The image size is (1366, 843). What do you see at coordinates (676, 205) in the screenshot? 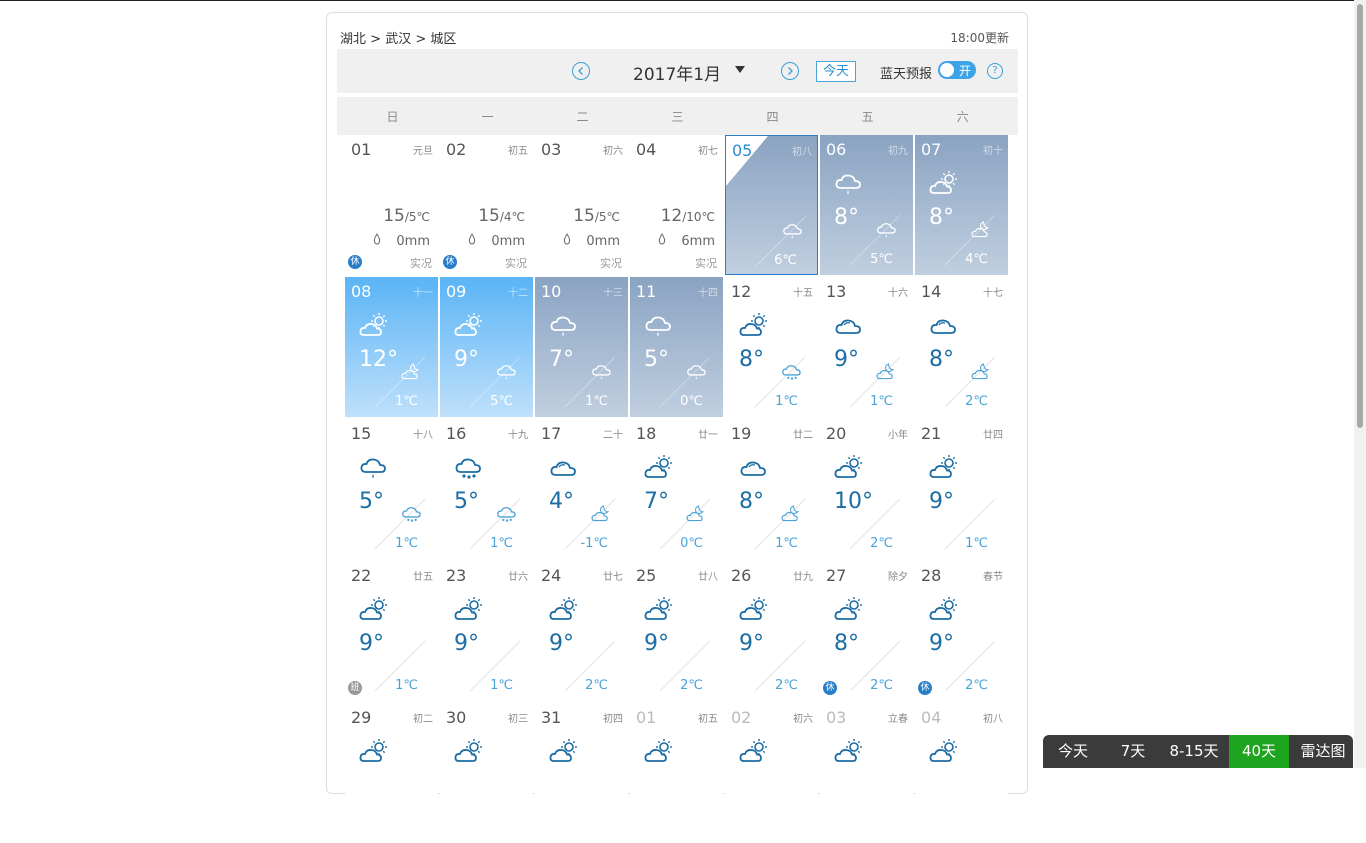
I see `day-cell: 04 初七 12/10℃ 6mm 实况` at bounding box center [676, 205].